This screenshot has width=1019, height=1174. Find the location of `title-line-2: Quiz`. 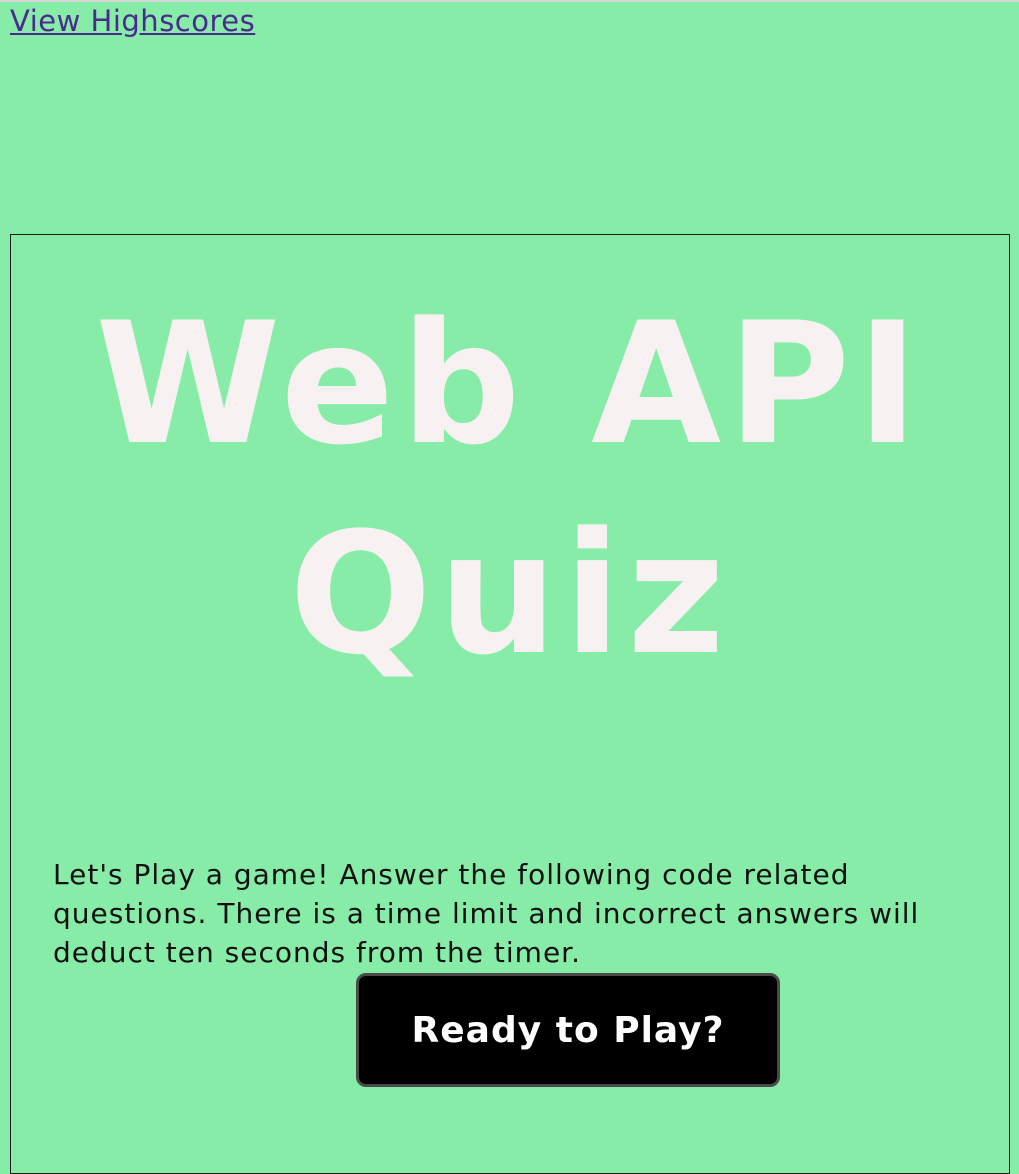

title-line-2: Quiz is located at coordinates (510, 594).